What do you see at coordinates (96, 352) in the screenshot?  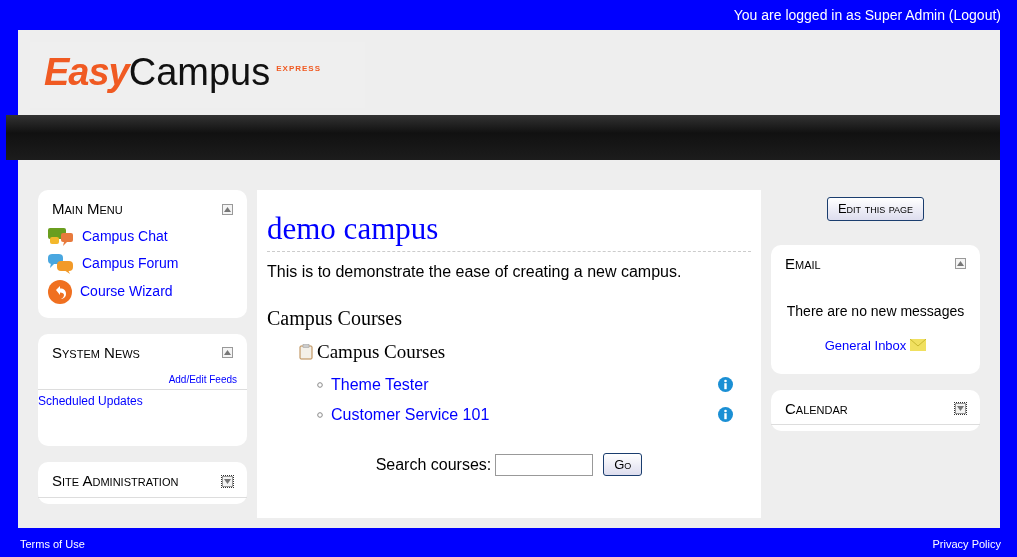 I see `panel-title: System News` at bounding box center [96, 352].